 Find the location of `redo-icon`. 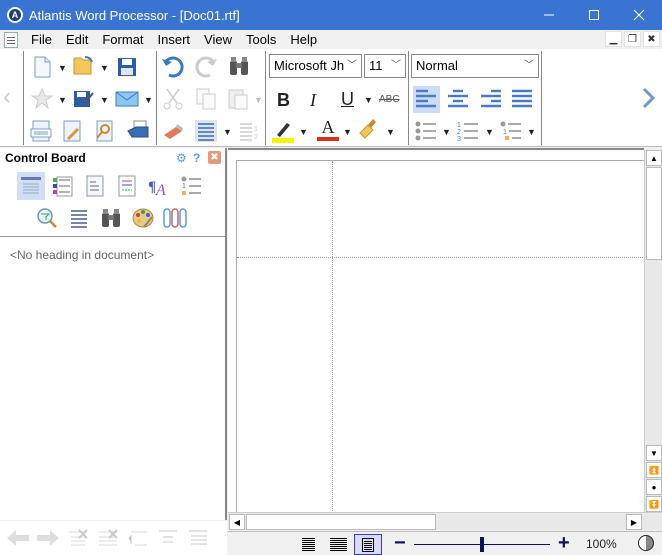

redo-icon is located at coordinates (206, 67).